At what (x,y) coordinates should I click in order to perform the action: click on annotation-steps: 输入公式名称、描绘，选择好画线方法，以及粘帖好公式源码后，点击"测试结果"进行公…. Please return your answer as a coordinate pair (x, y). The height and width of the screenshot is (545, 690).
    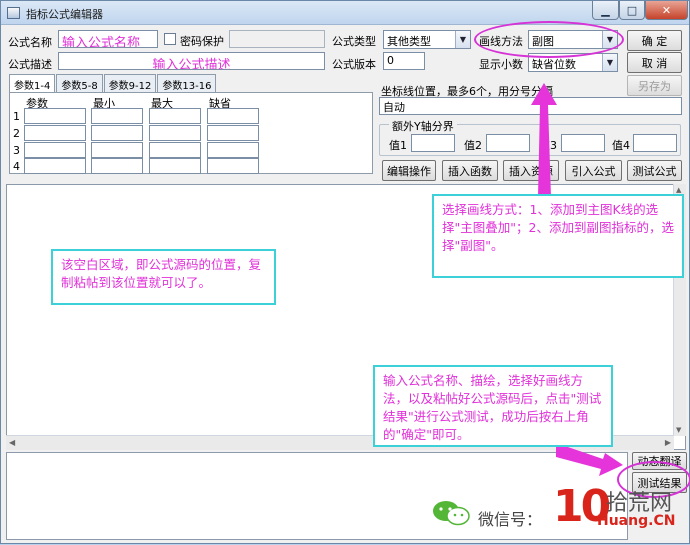
    Looking at the image, I should click on (493, 406).